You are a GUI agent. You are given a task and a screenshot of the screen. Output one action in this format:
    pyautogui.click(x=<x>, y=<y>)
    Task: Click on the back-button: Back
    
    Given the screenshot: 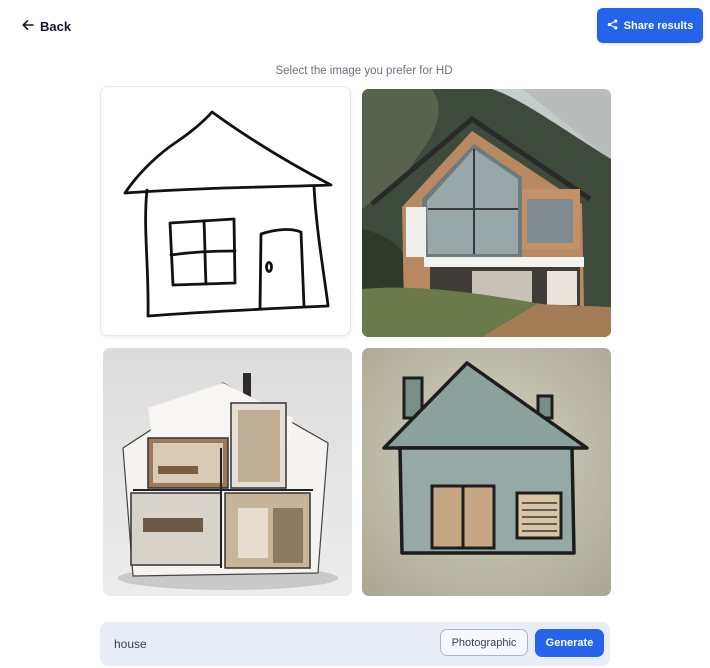 What is the action you would take?
    pyautogui.click(x=46, y=26)
    